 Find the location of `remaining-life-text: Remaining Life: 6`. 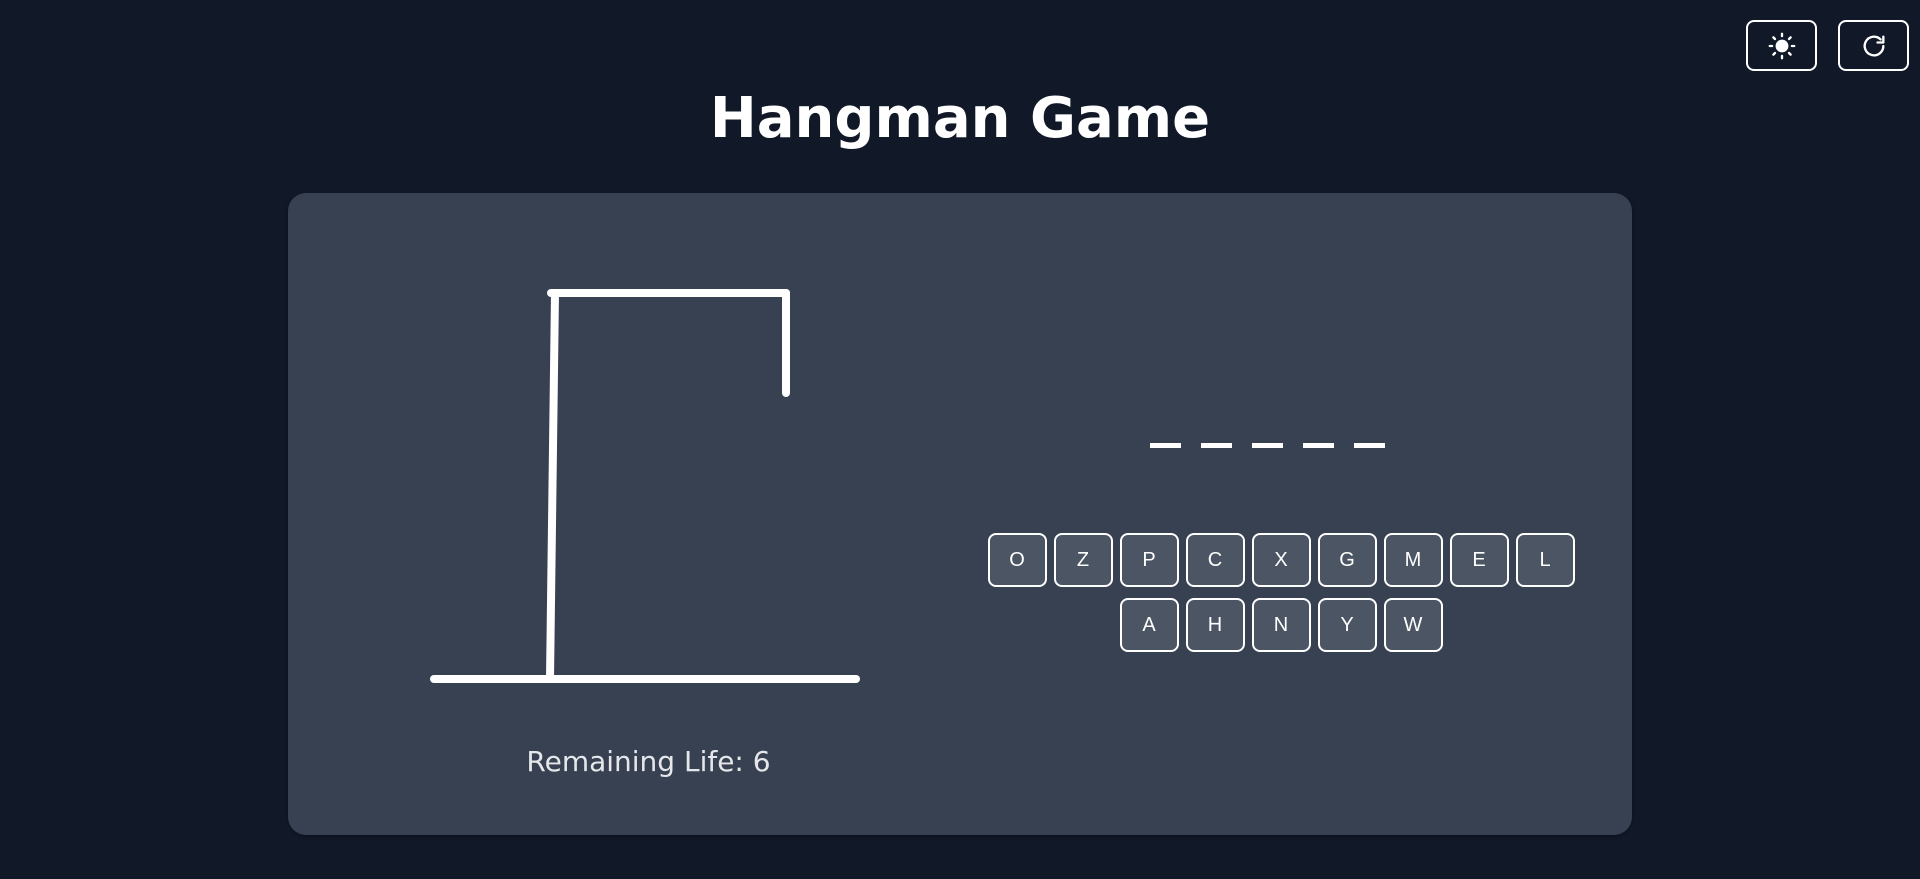

remaining-life-text: Remaining Life: 6 is located at coordinates (648, 761).